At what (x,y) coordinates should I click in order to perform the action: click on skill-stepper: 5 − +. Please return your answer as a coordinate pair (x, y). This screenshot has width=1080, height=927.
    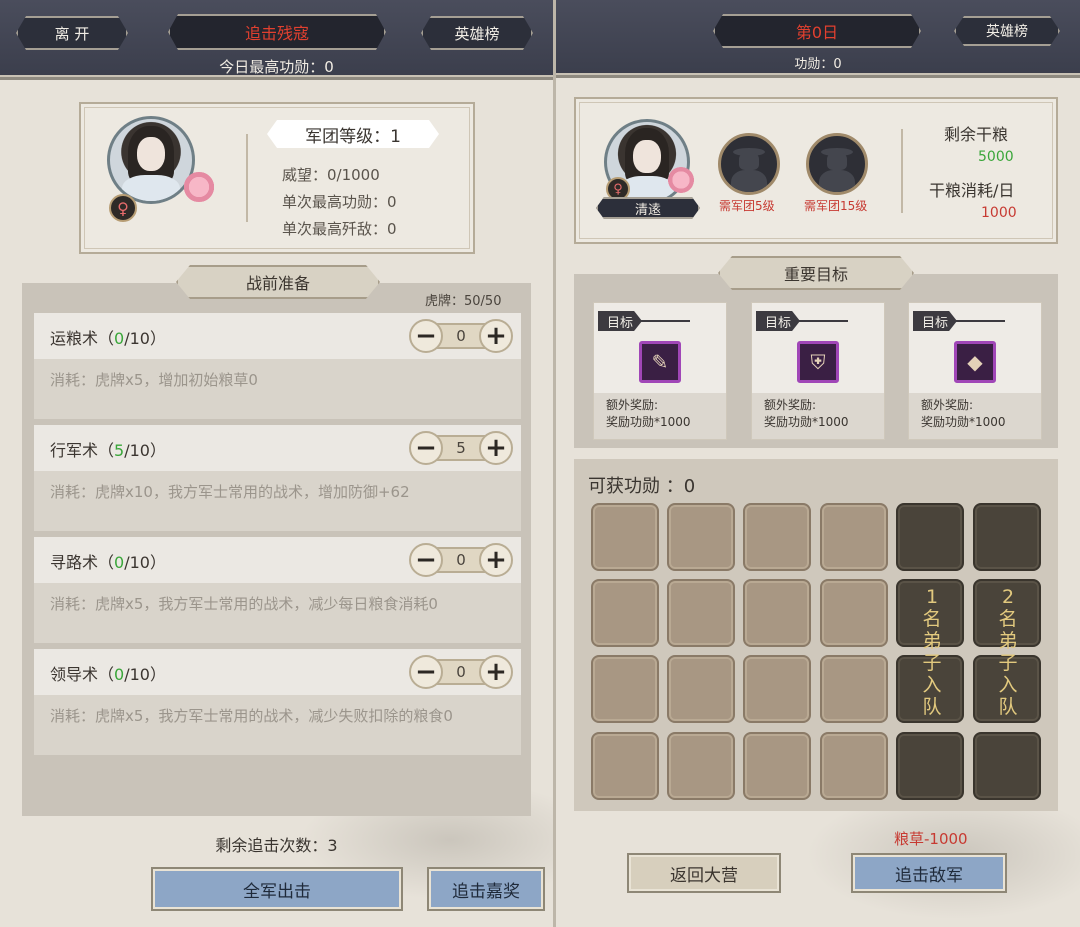
    Looking at the image, I should click on (461, 448).